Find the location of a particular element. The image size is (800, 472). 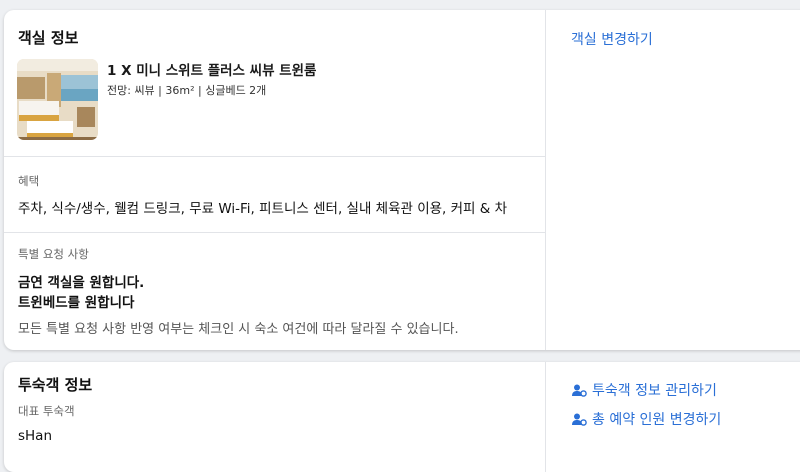

manage-guest-label: 투숙객 정보 관리하기 is located at coordinates (654, 391).